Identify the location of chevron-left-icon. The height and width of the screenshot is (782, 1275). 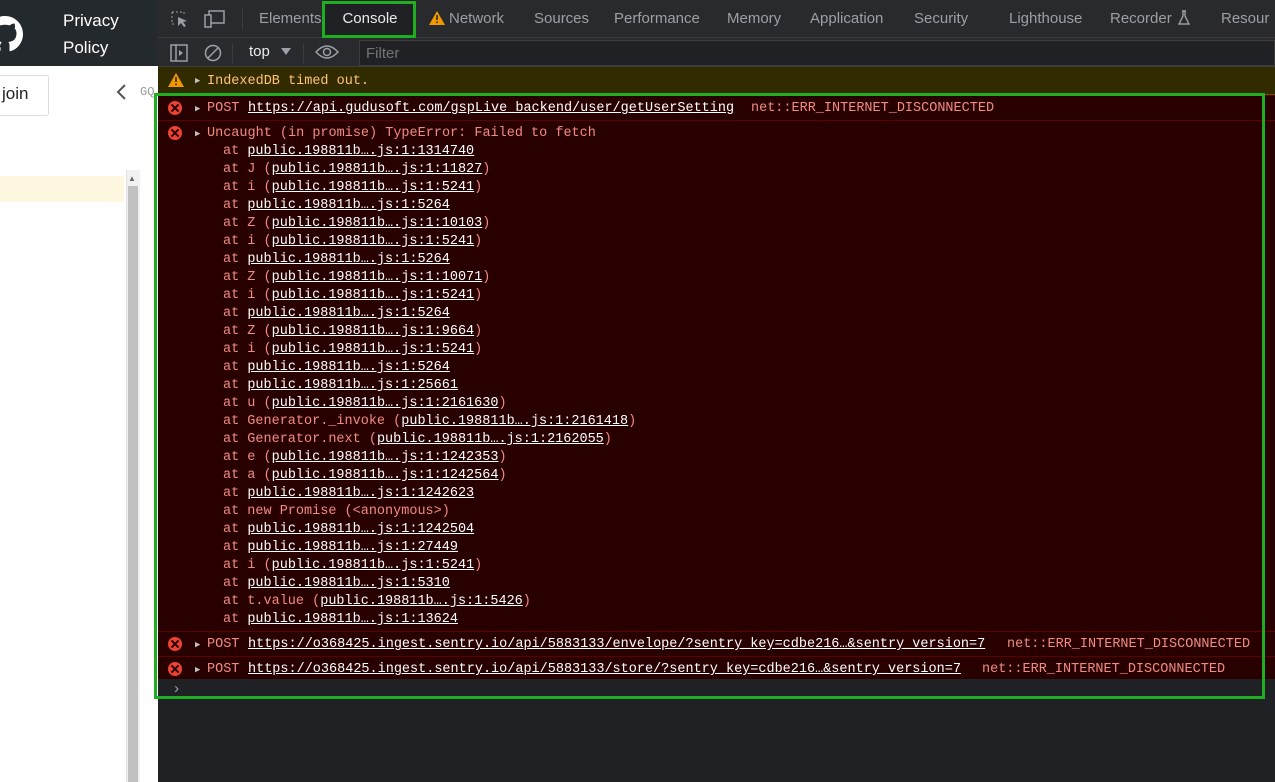
(122, 92).